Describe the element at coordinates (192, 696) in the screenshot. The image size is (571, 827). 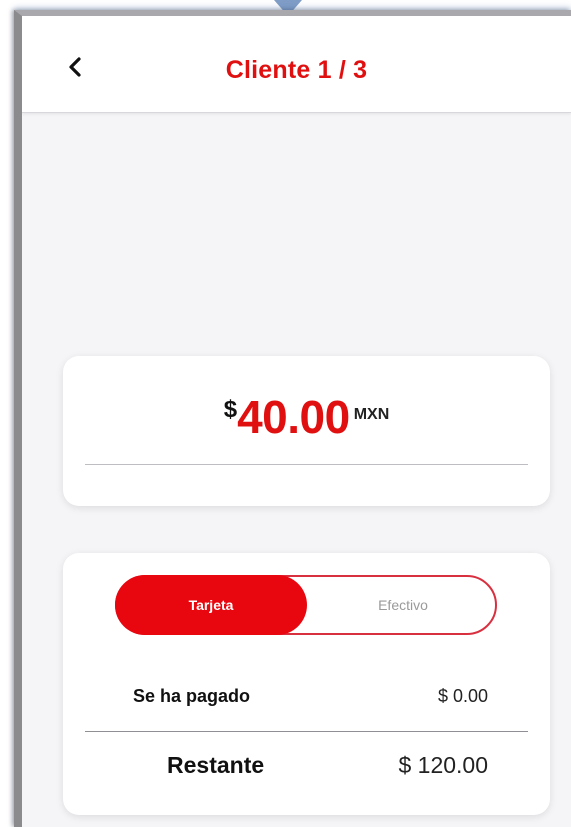
I see `paid-label: Se ha pagado` at that location.